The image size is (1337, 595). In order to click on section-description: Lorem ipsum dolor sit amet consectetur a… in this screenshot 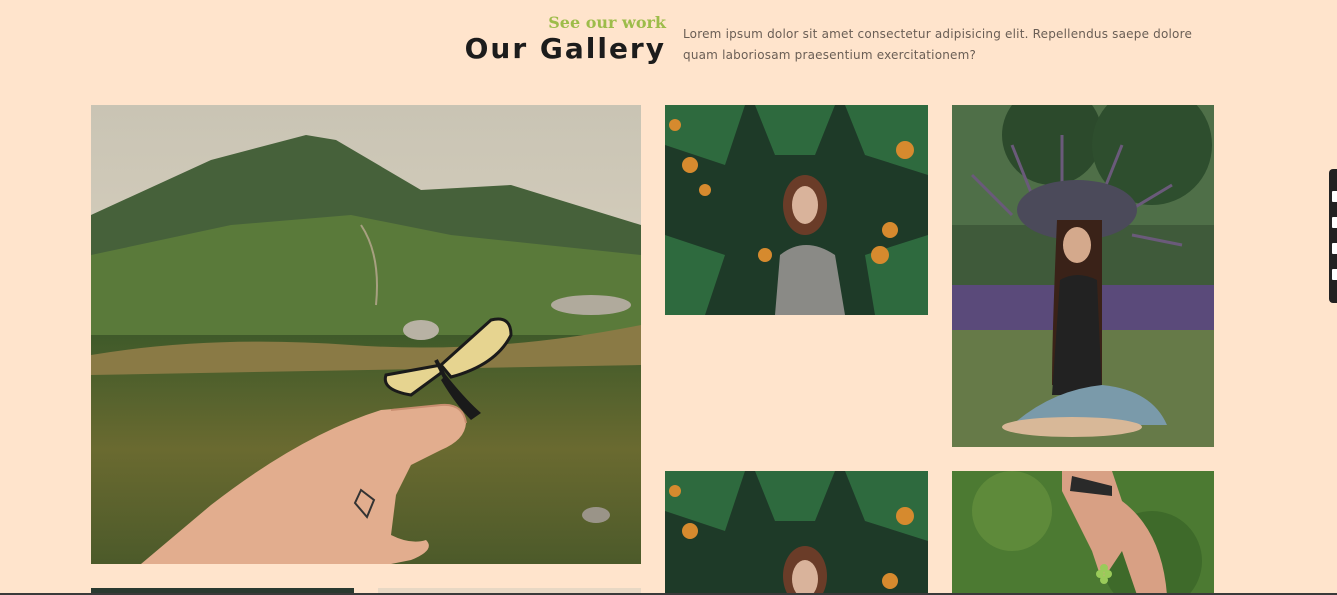, I will do `click(938, 44)`.